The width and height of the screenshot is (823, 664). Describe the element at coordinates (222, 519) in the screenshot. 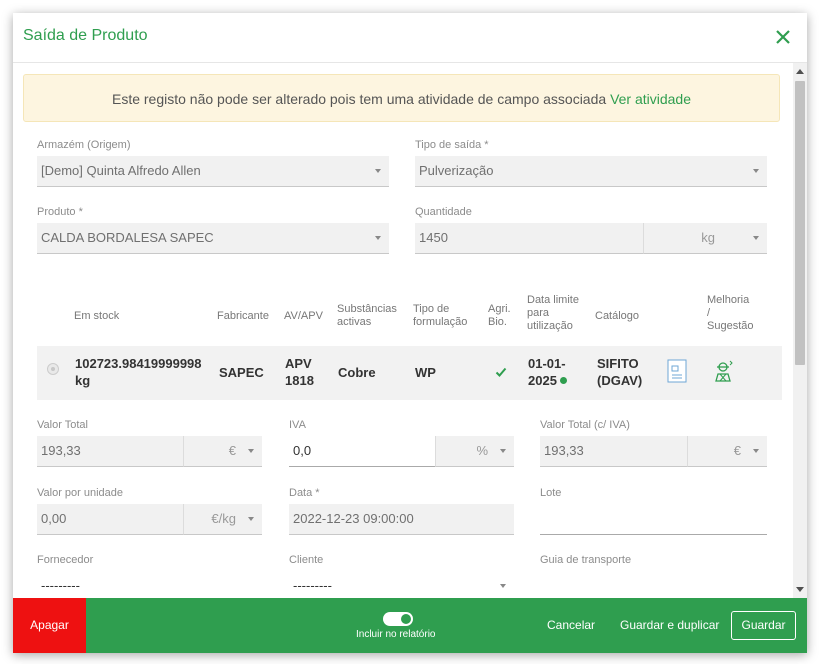

I see `unit-value-unit-select: €/kg` at that location.